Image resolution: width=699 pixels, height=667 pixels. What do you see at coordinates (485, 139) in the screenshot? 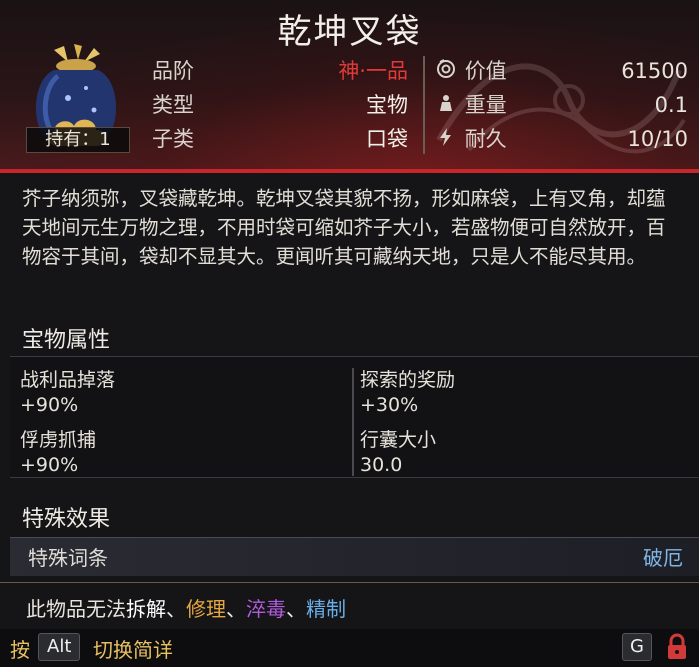
I see `stat-label: 耐久` at bounding box center [485, 139].